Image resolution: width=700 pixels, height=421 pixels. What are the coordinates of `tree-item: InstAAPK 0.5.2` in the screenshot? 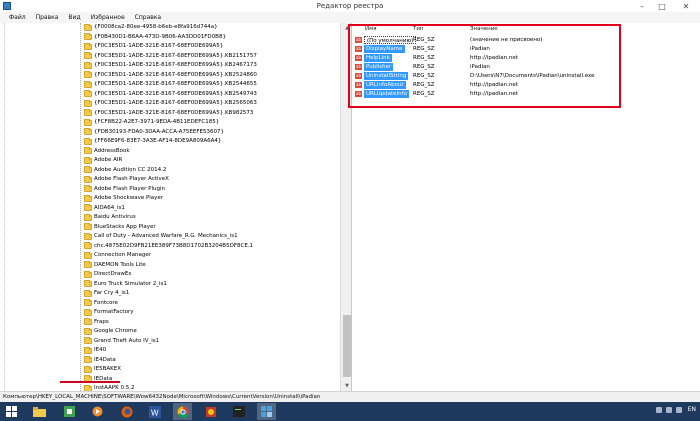 It's located at (170, 387).